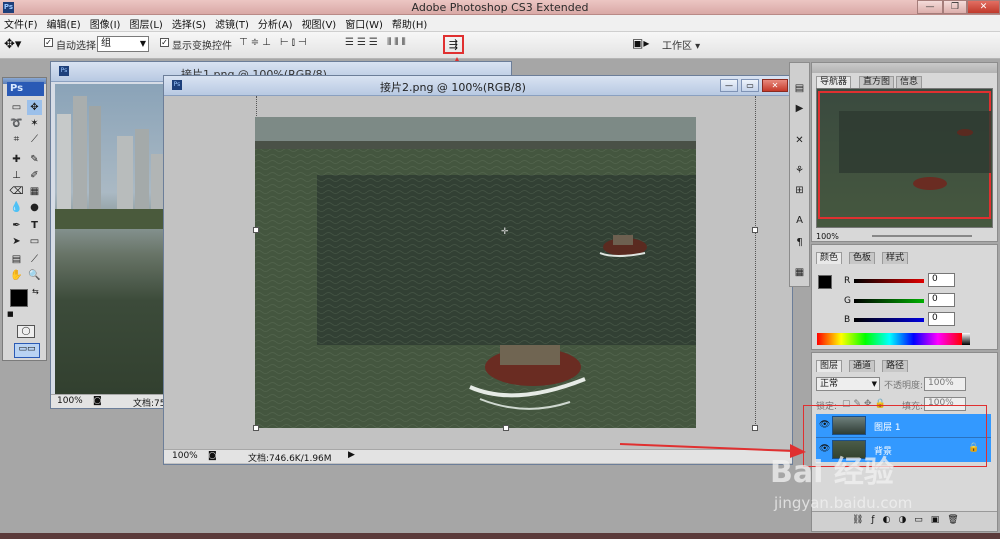 The height and width of the screenshot is (539, 1000). What do you see at coordinates (877, 82) in the screenshot?
I see `tab-histogram: 直方图` at bounding box center [877, 82].